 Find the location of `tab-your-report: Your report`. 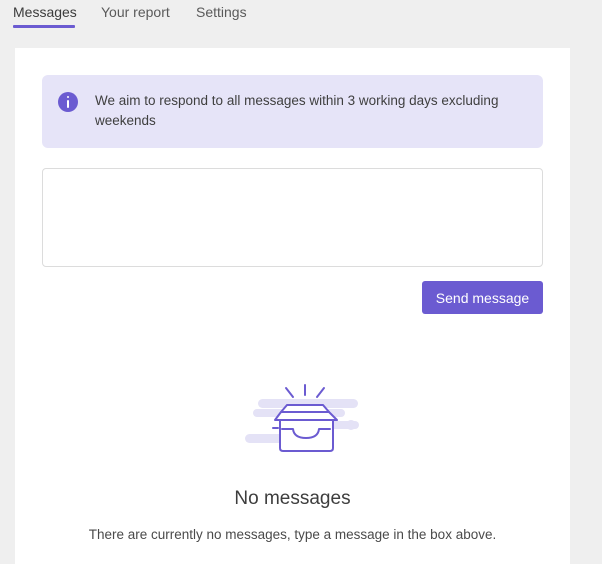

tab-your-report: Your report is located at coordinates (135, 12).